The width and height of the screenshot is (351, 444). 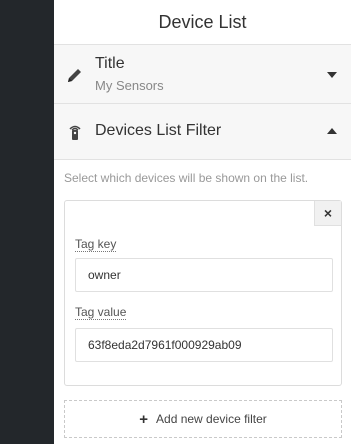 I want to click on tag-value-input: 63f8eda2d7961f000929ab09, so click(x=204, y=345).